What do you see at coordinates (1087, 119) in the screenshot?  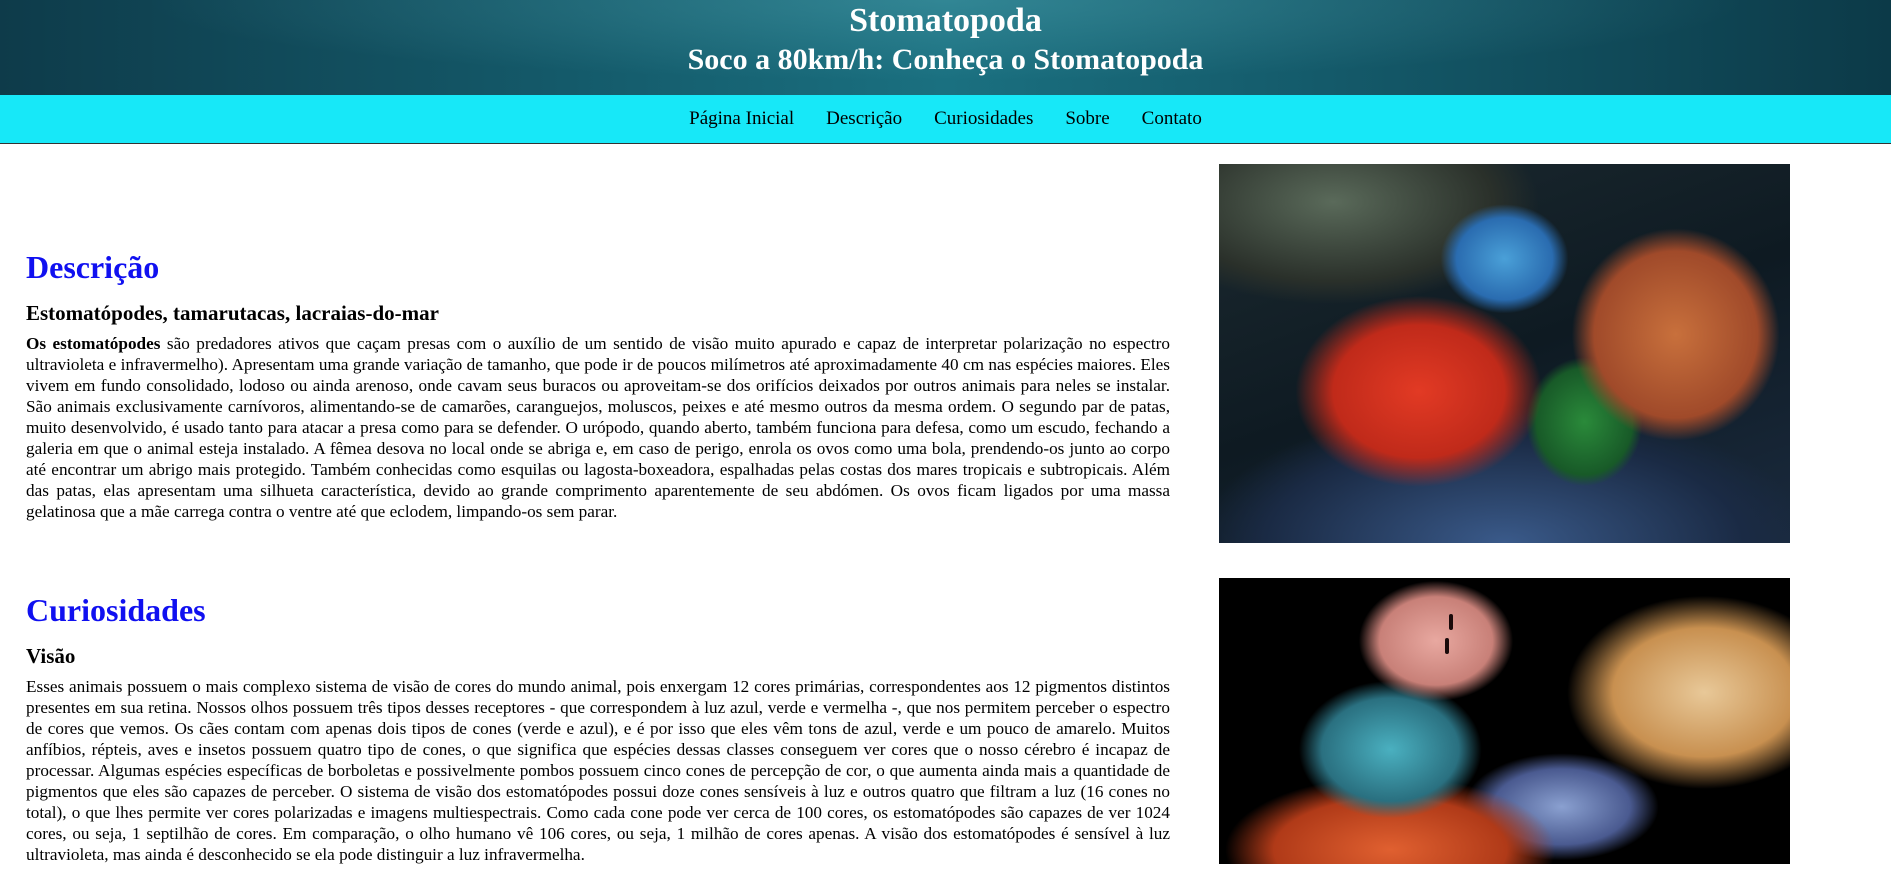 I see `nav-link-sobre: Sobre` at bounding box center [1087, 119].